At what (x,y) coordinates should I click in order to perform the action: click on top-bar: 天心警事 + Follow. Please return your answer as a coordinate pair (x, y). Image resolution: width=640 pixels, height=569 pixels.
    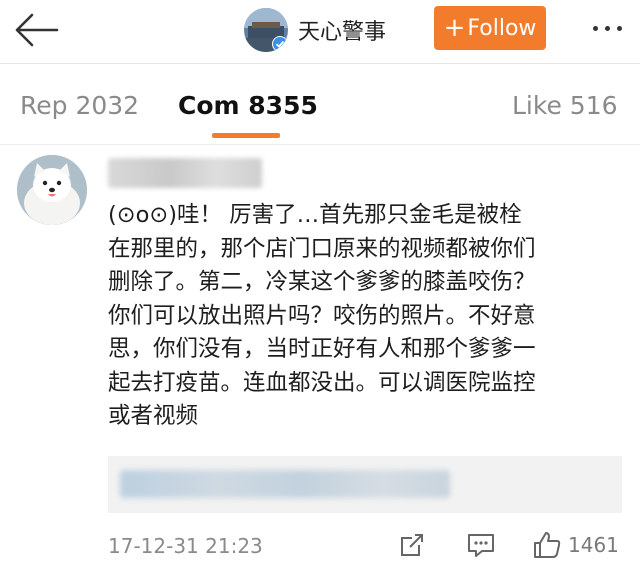
    Looking at the image, I should click on (320, 32).